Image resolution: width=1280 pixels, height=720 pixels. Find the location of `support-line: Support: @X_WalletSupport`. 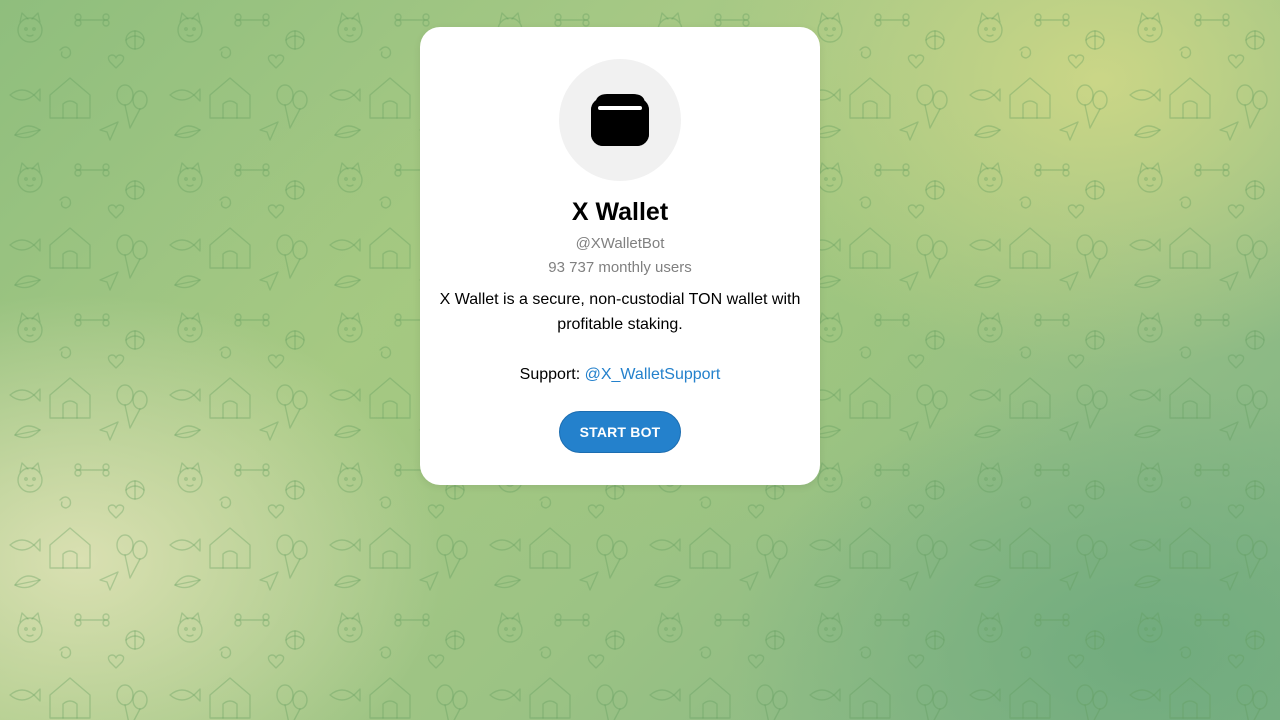

support-line: Support: @X_WalletSupport is located at coordinates (620, 374).